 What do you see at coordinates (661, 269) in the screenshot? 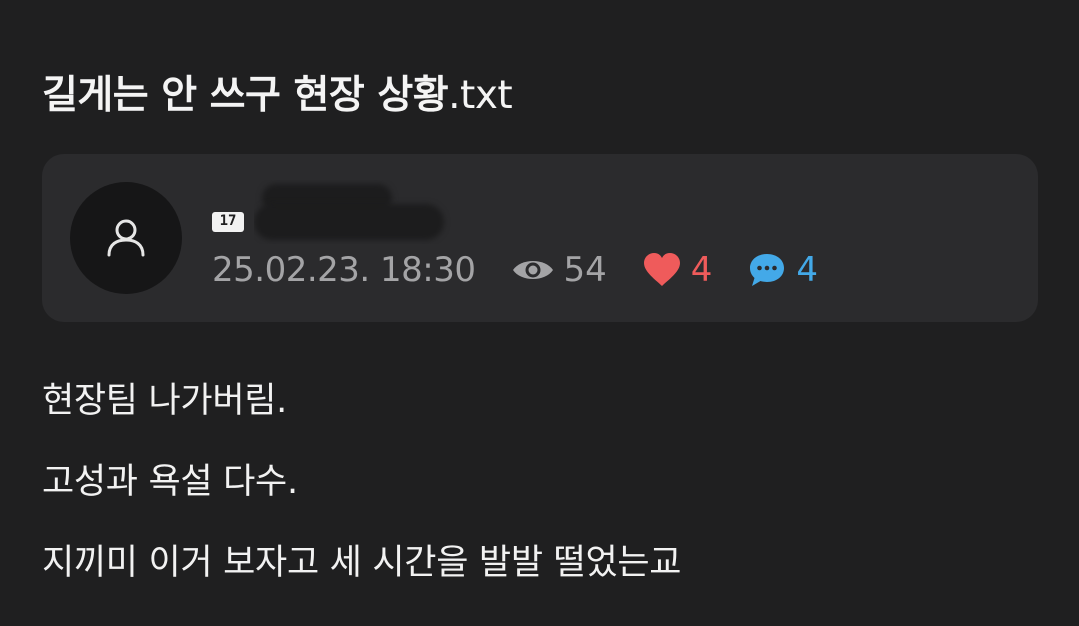
I see `heart-icon` at bounding box center [661, 269].